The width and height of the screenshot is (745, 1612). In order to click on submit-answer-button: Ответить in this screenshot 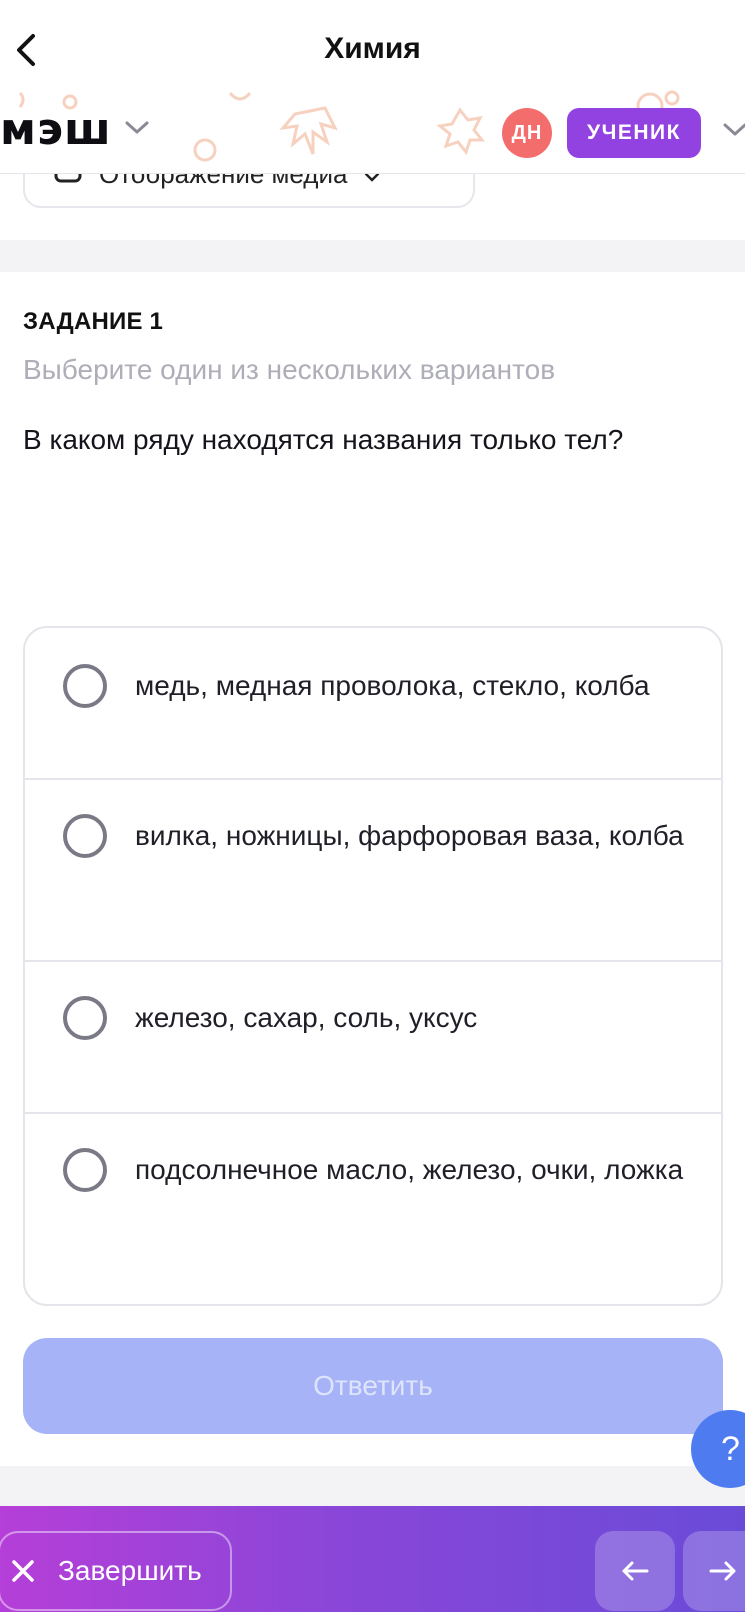, I will do `click(373, 1386)`.